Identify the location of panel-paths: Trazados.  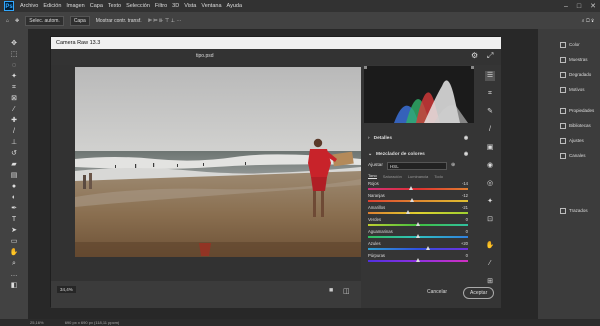
(569, 210).